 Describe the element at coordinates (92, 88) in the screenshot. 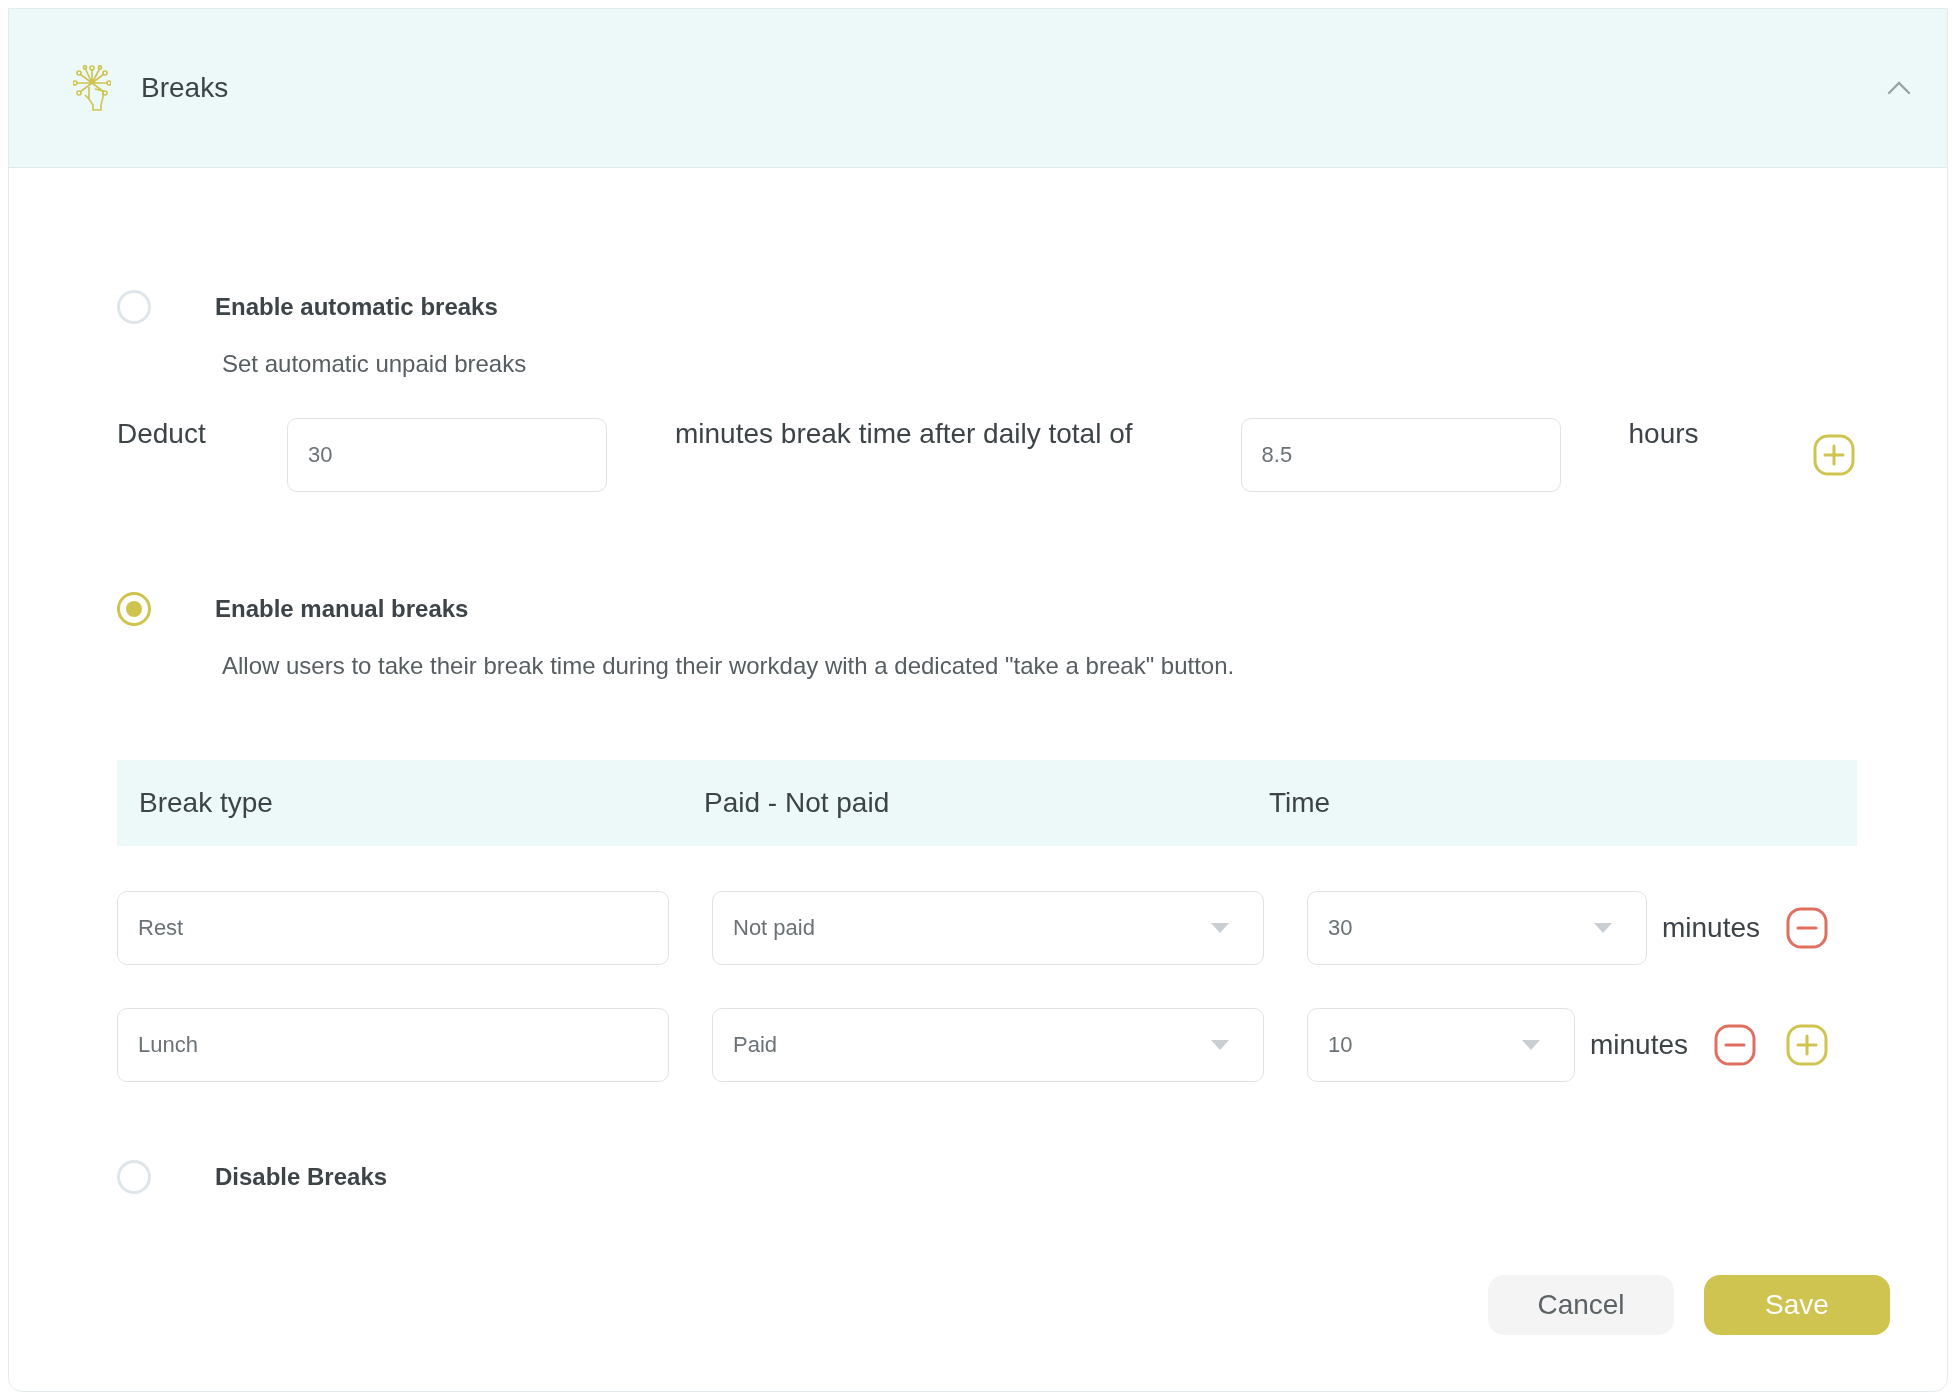

I see `network-hand-icon` at that location.